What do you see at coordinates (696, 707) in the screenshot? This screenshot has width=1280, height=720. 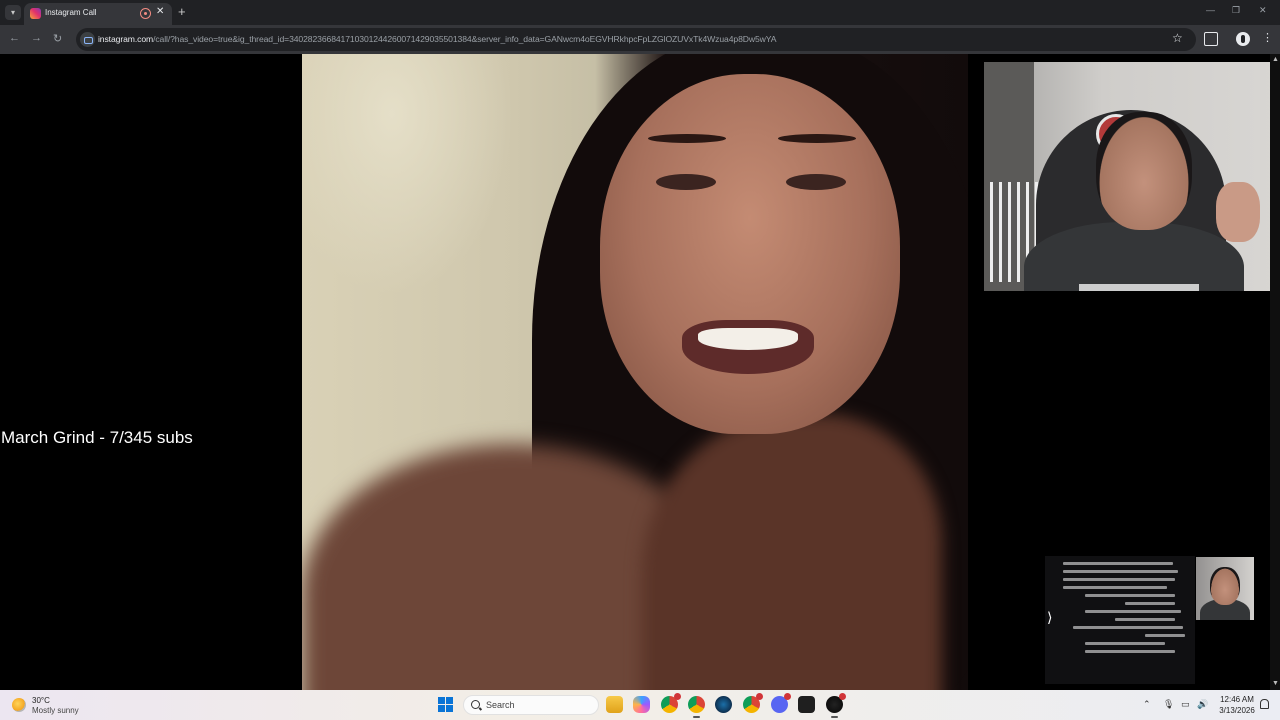 I see `chrome-icon` at bounding box center [696, 707].